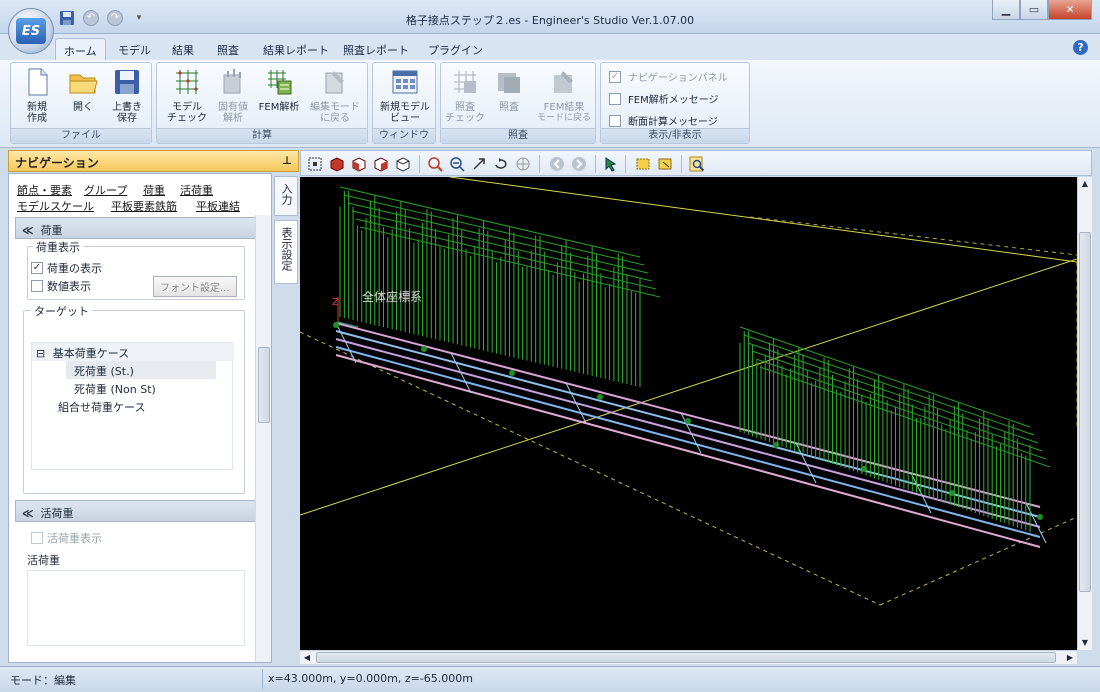 The width and height of the screenshot is (1100, 692). Describe the element at coordinates (403, 164) in the screenshot. I see `view-top-icon` at that location.